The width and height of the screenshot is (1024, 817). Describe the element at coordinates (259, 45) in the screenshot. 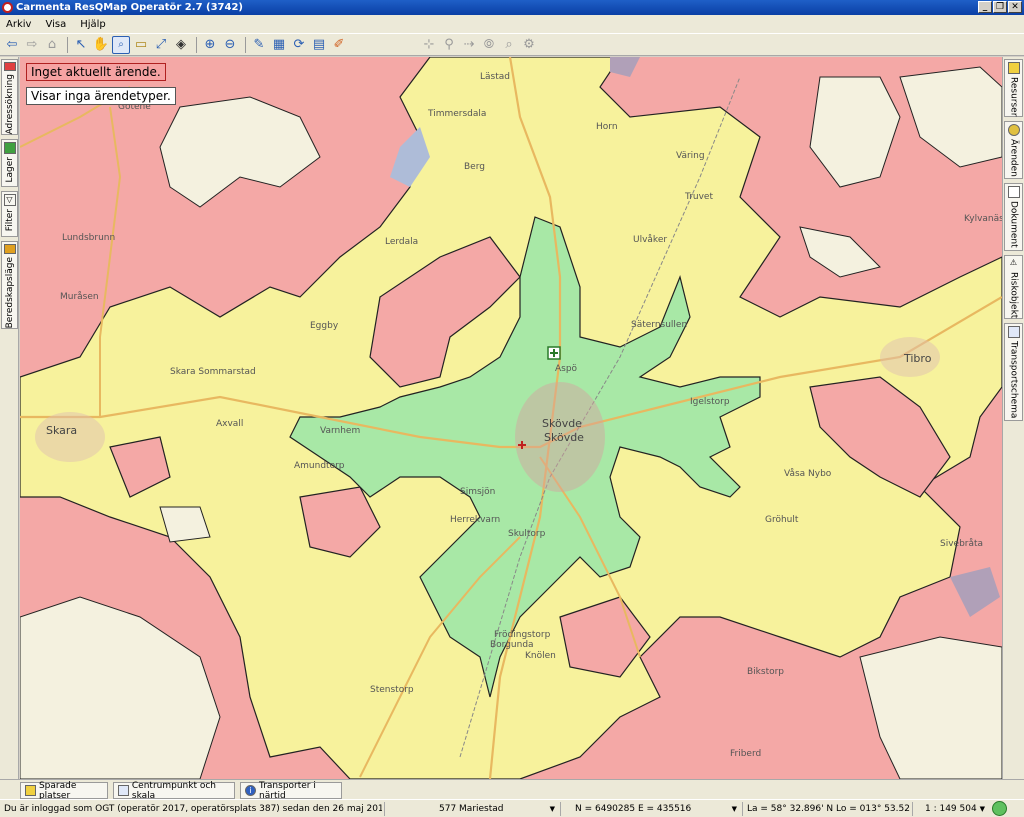

I see `draw-icon: ✎` at that location.